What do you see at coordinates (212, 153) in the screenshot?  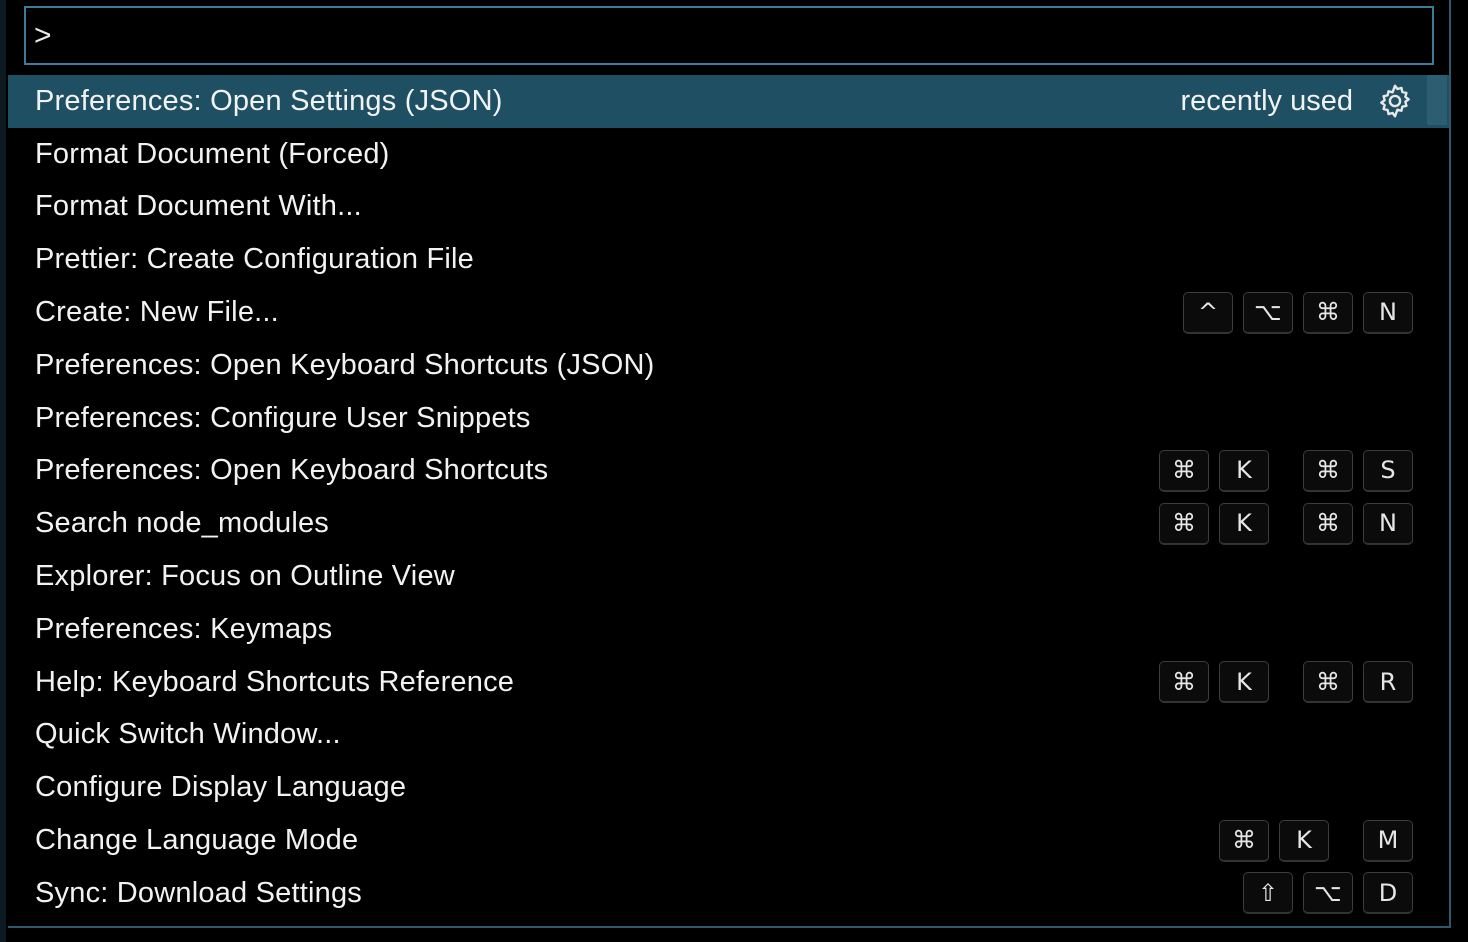 I see `command-label: Format Document (Forced)` at bounding box center [212, 153].